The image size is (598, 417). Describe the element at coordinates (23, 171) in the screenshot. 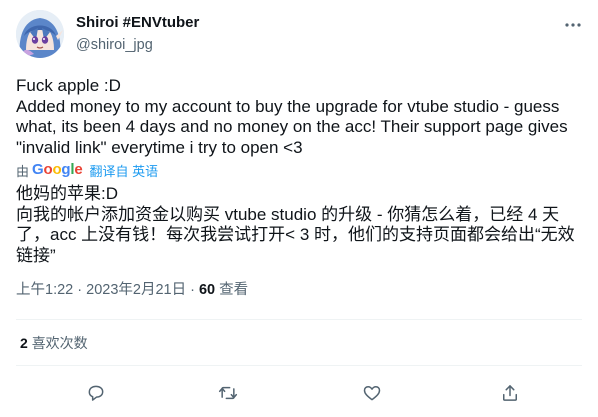

I see `translation-prefix: 由` at that location.